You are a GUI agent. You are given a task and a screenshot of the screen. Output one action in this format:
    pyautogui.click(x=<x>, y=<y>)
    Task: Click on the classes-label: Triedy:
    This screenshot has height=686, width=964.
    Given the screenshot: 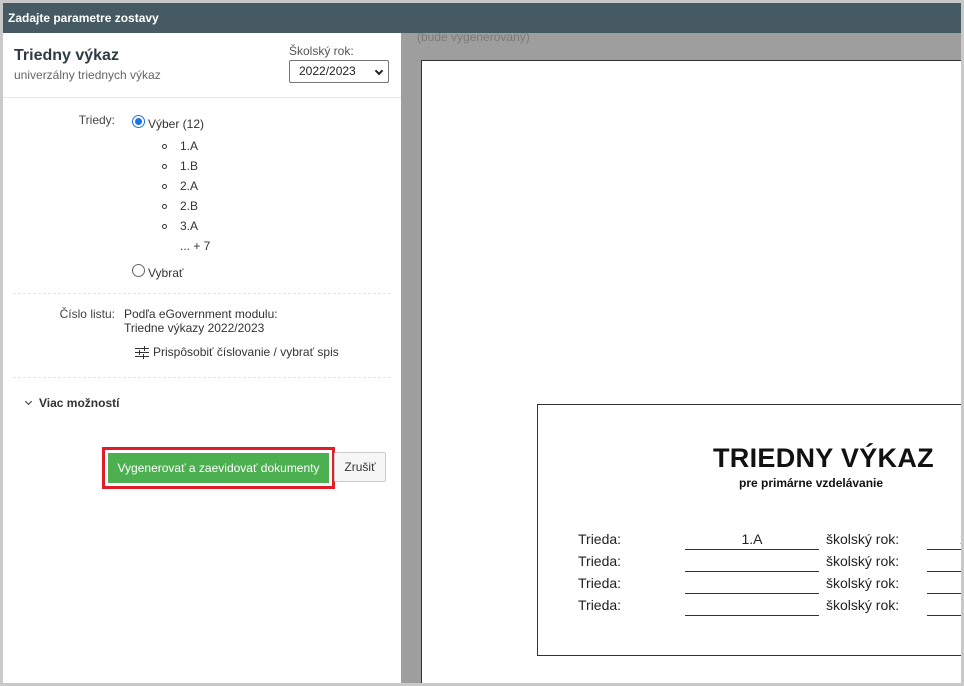 What is the action you would take?
    pyautogui.click(x=96, y=120)
    